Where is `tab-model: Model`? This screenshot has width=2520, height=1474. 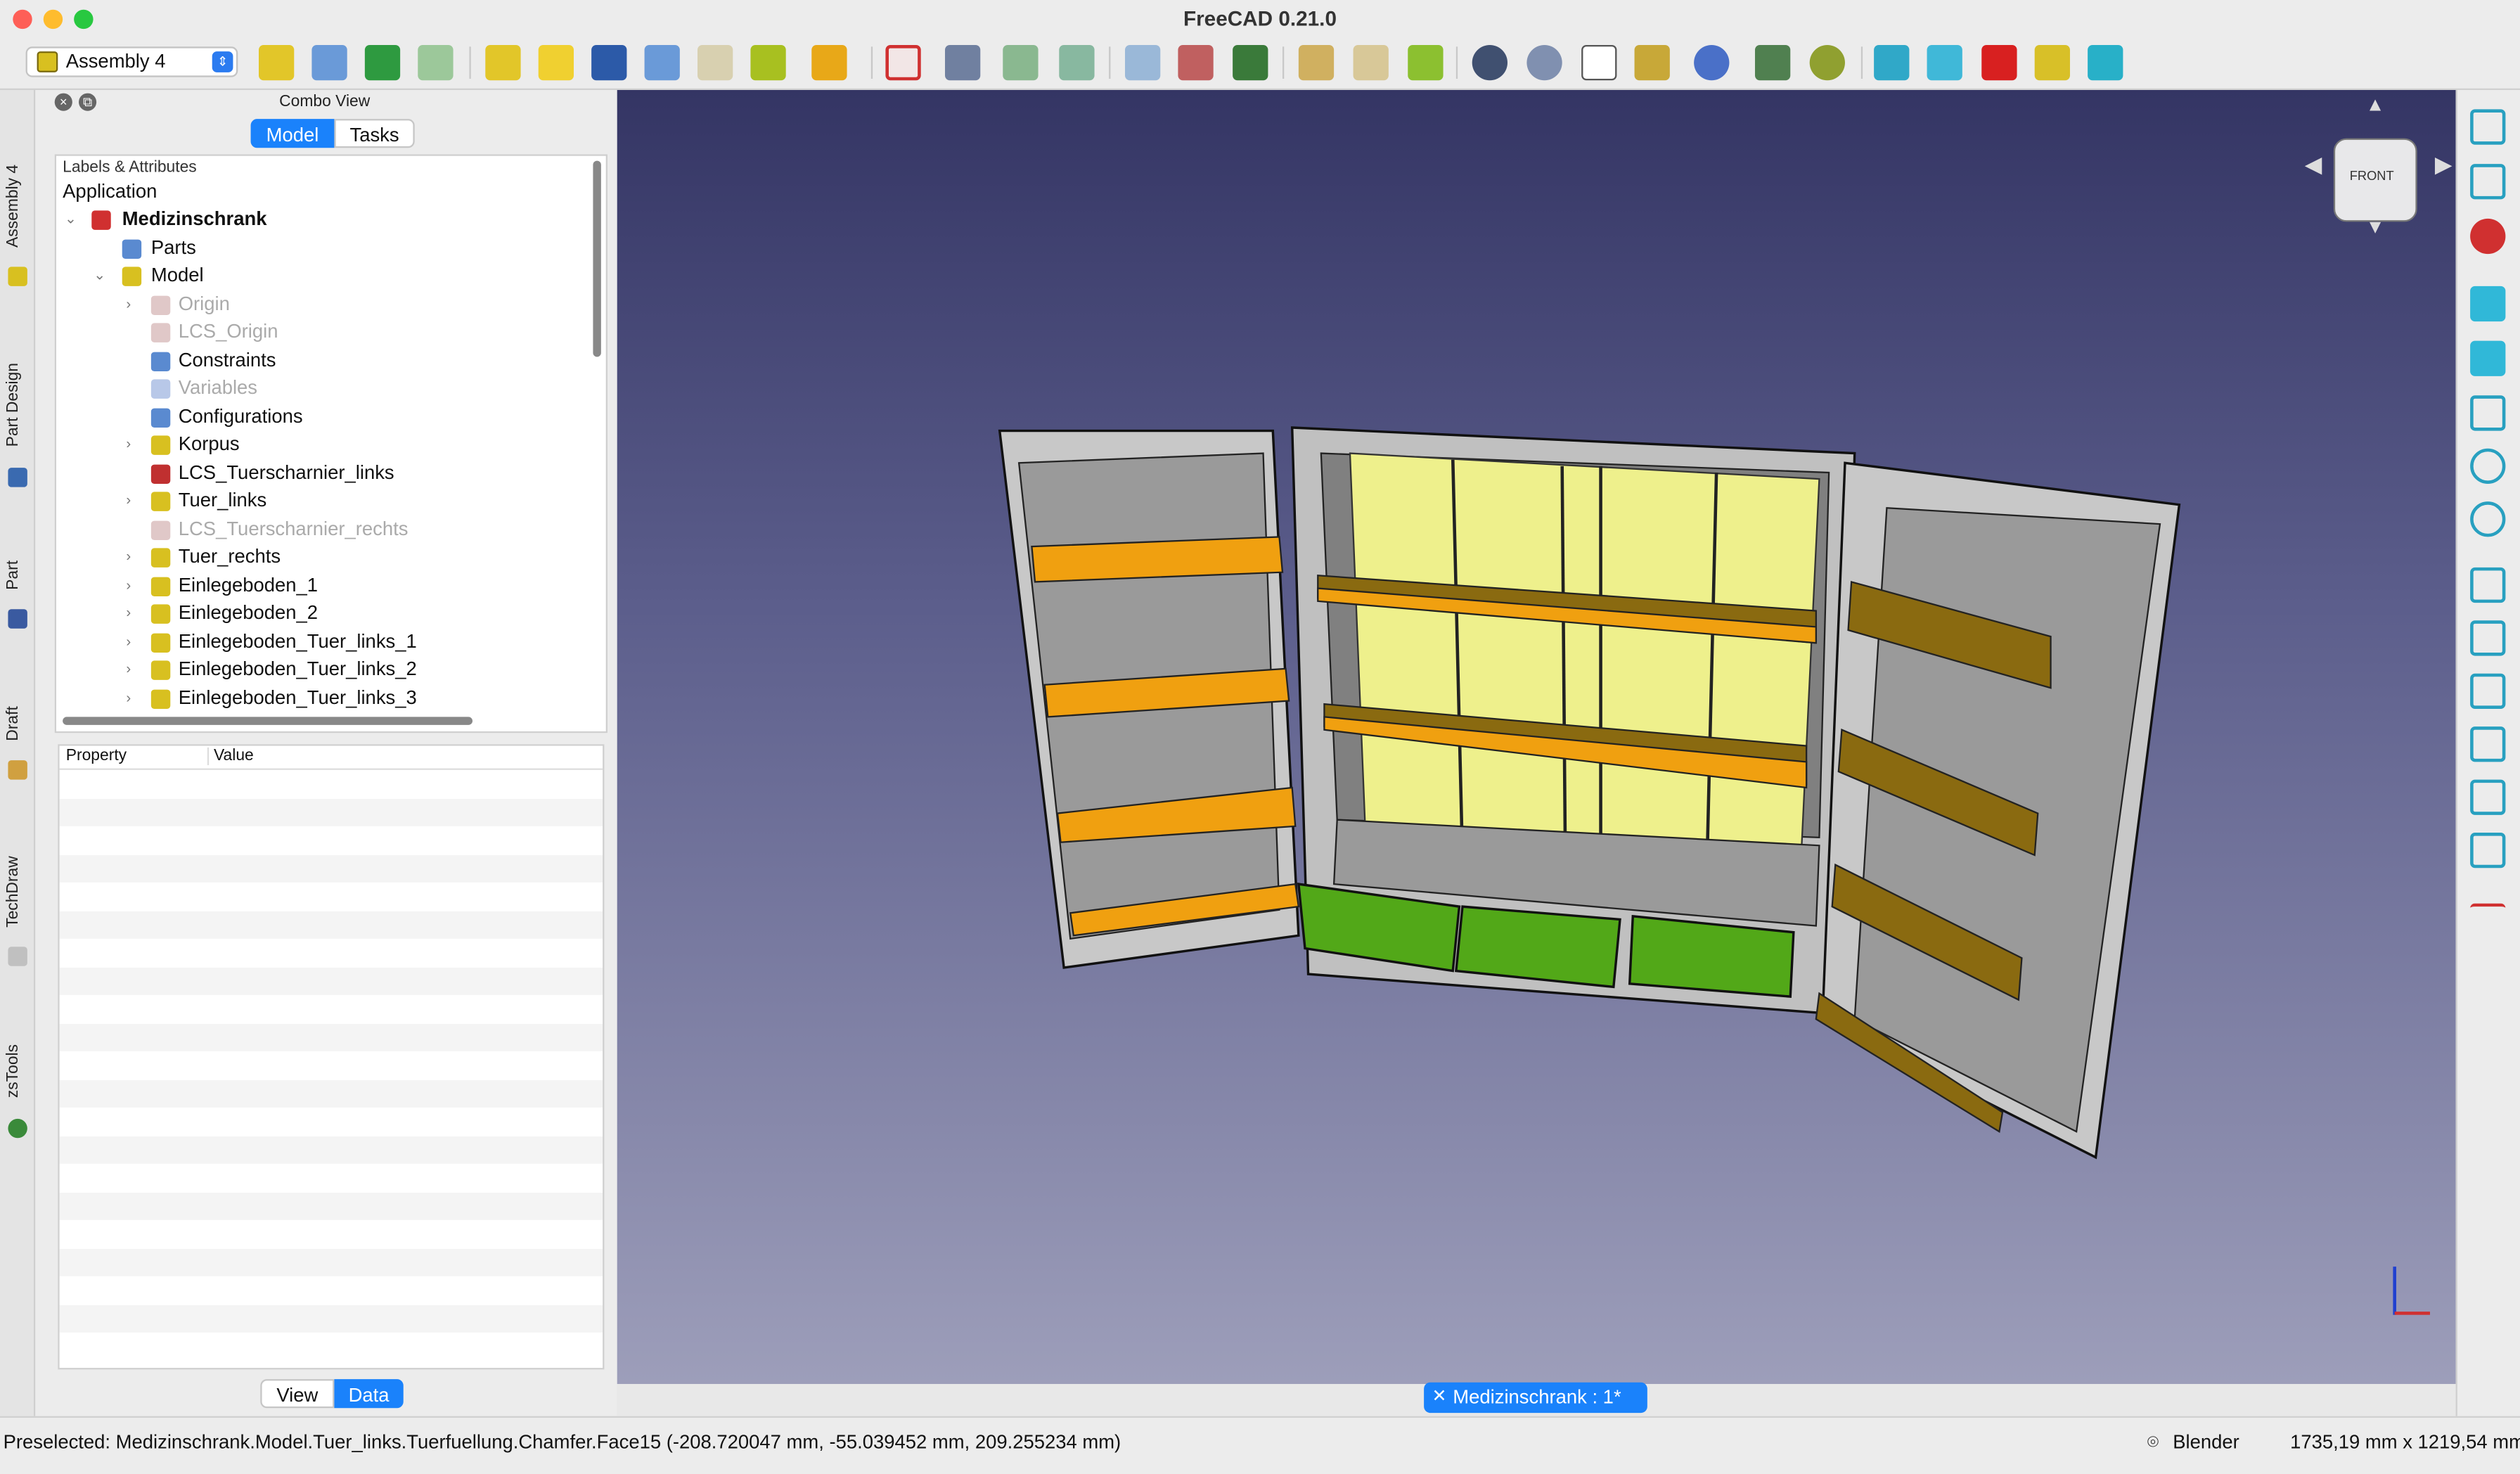
tab-model: Model is located at coordinates (292, 133).